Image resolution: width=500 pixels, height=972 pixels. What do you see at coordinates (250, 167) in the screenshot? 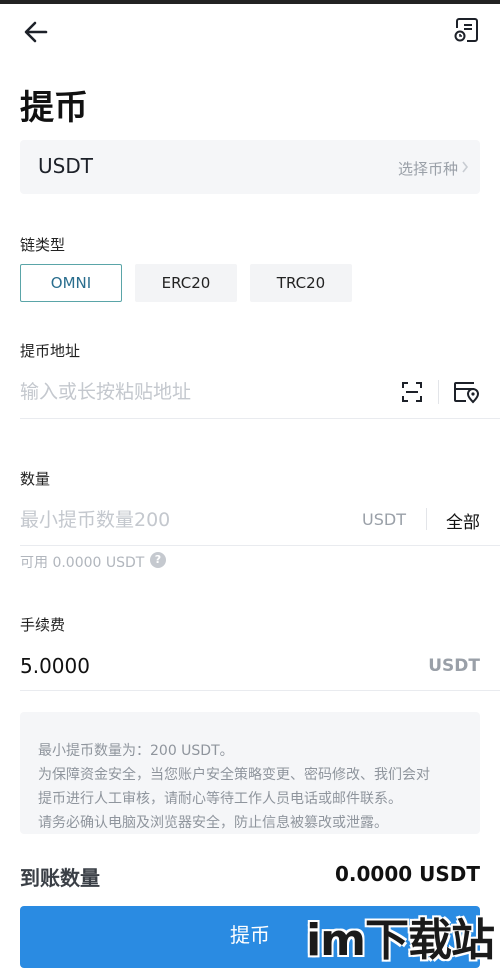
I see `coin-selector: USDT 选择币种` at bounding box center [250, 167].